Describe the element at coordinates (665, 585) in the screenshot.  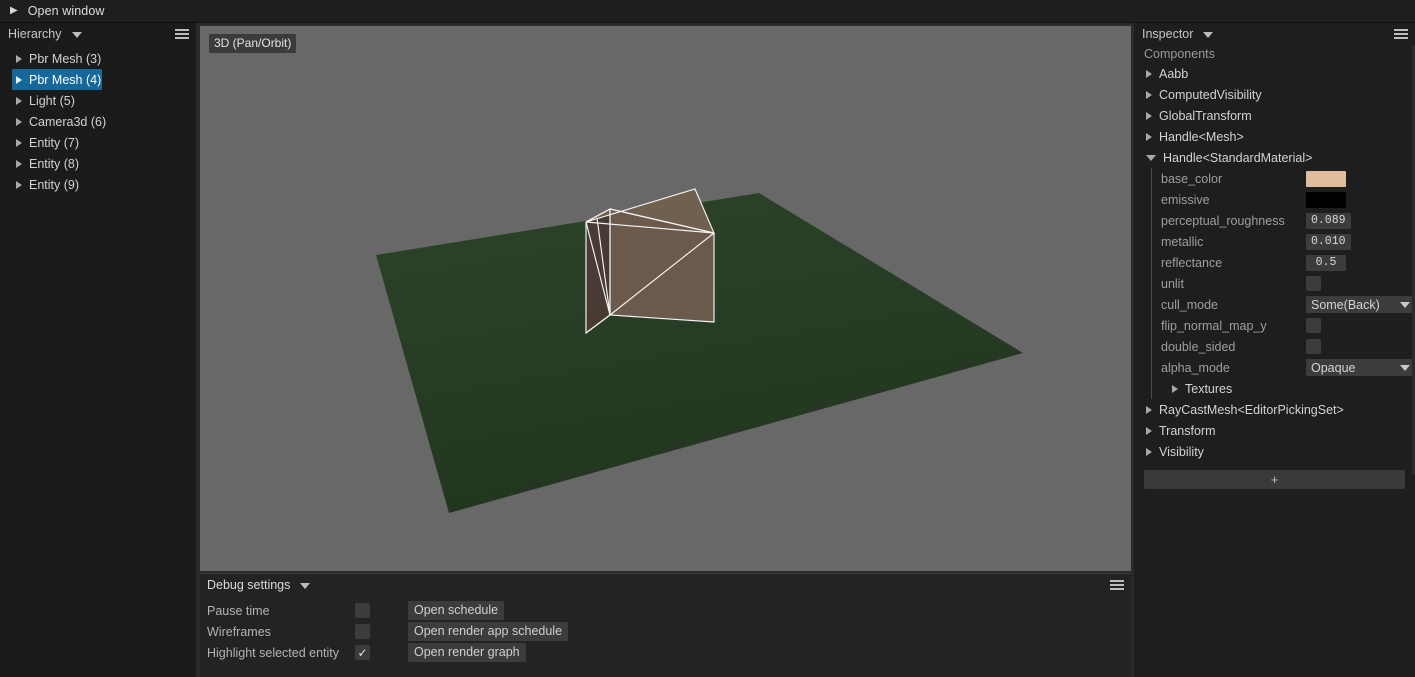
I see `debug-settings-header: Debug settings` at that location.